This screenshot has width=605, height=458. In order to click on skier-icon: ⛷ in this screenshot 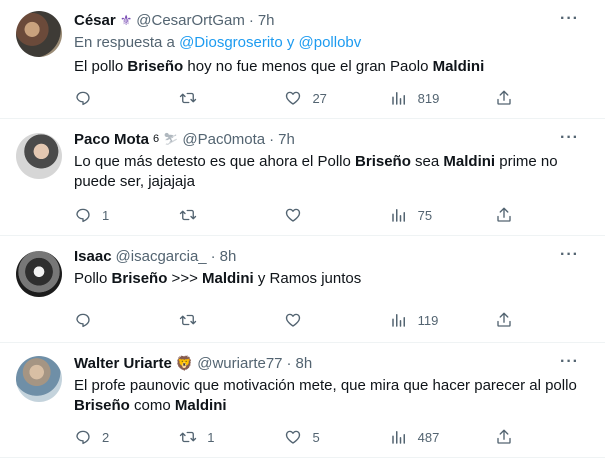, I will do `click(171, 139)`.